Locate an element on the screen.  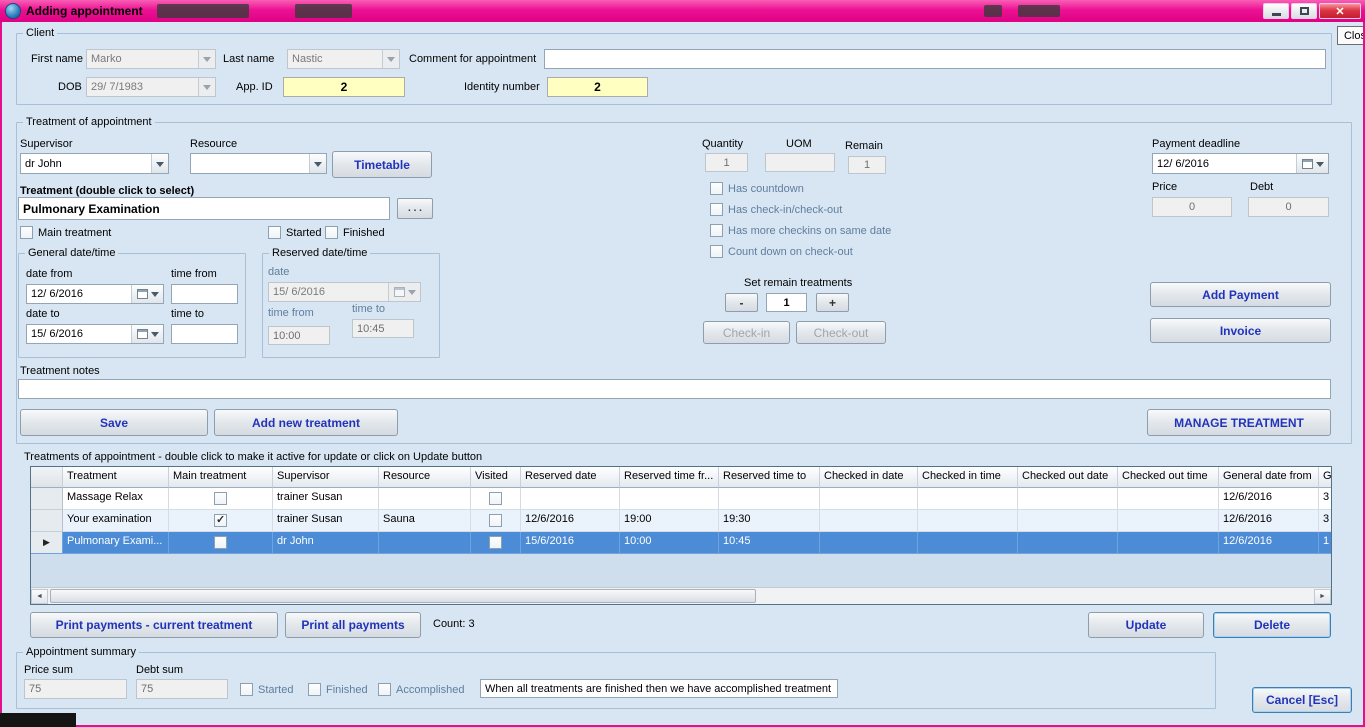
grid-cell-checked-in-time is located at coordinates (968, 499).